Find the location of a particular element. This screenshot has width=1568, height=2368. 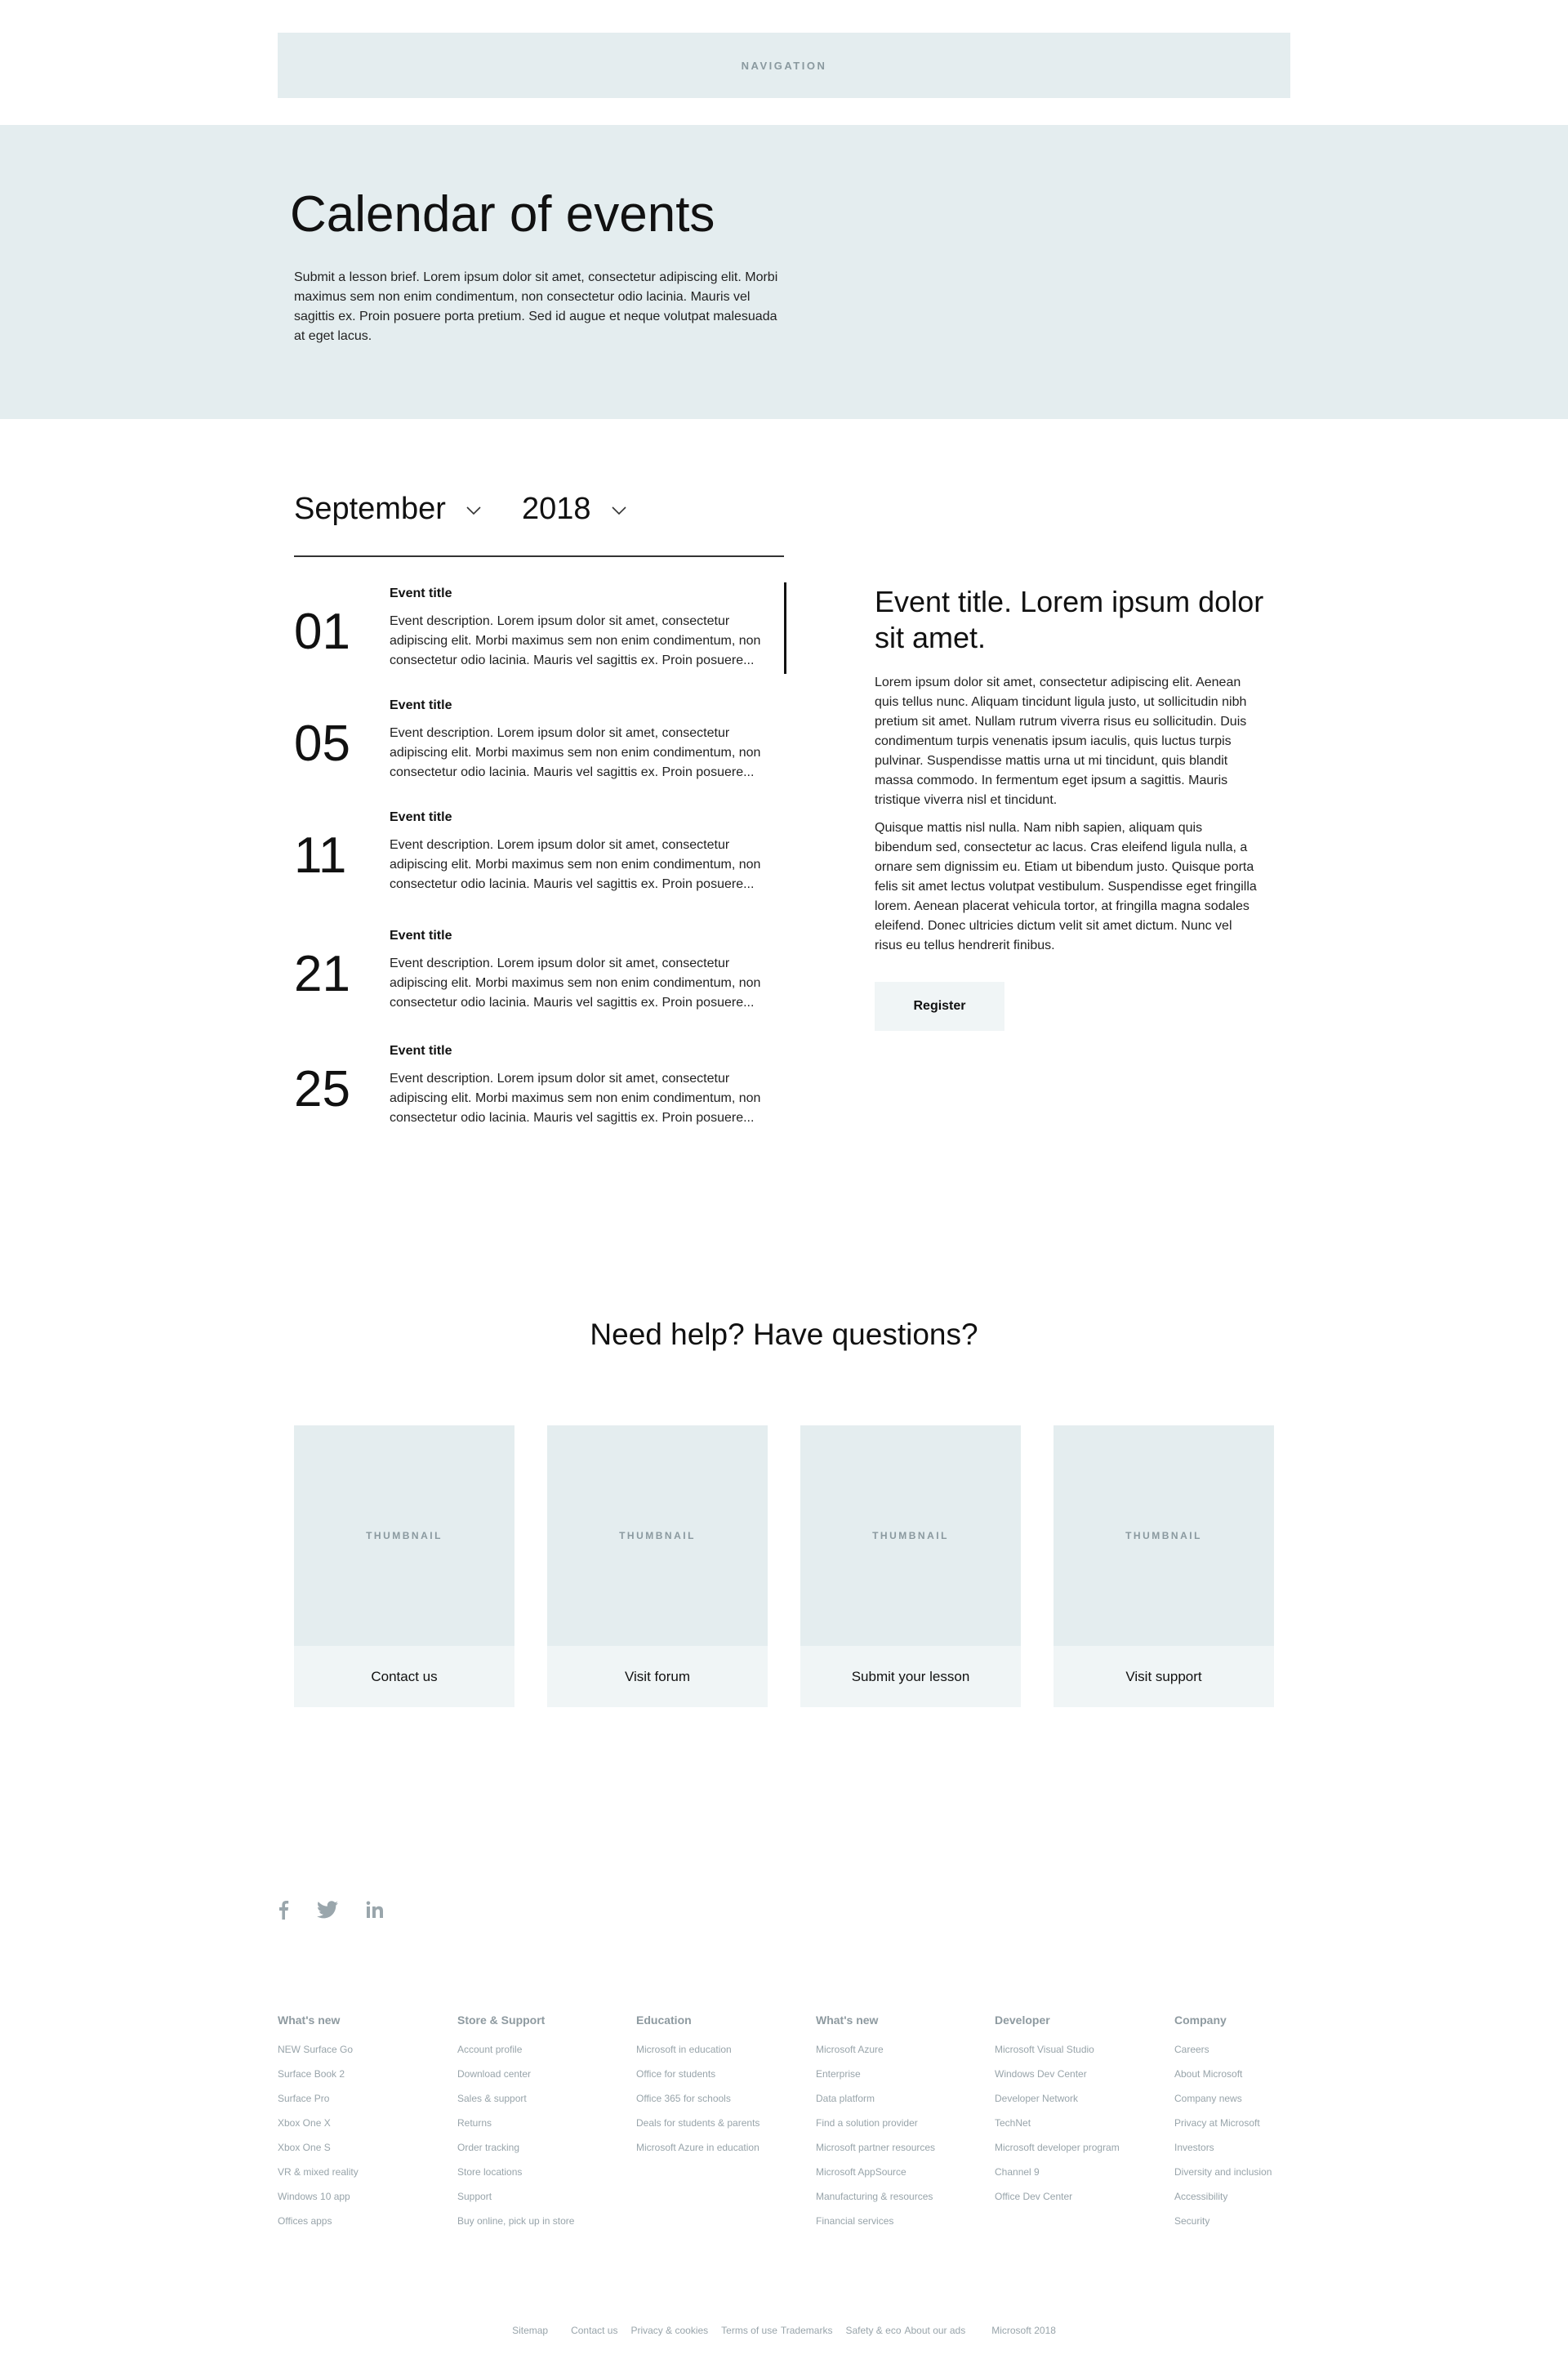

footer-link: Enterprise is located at coordinates (838, 2074).